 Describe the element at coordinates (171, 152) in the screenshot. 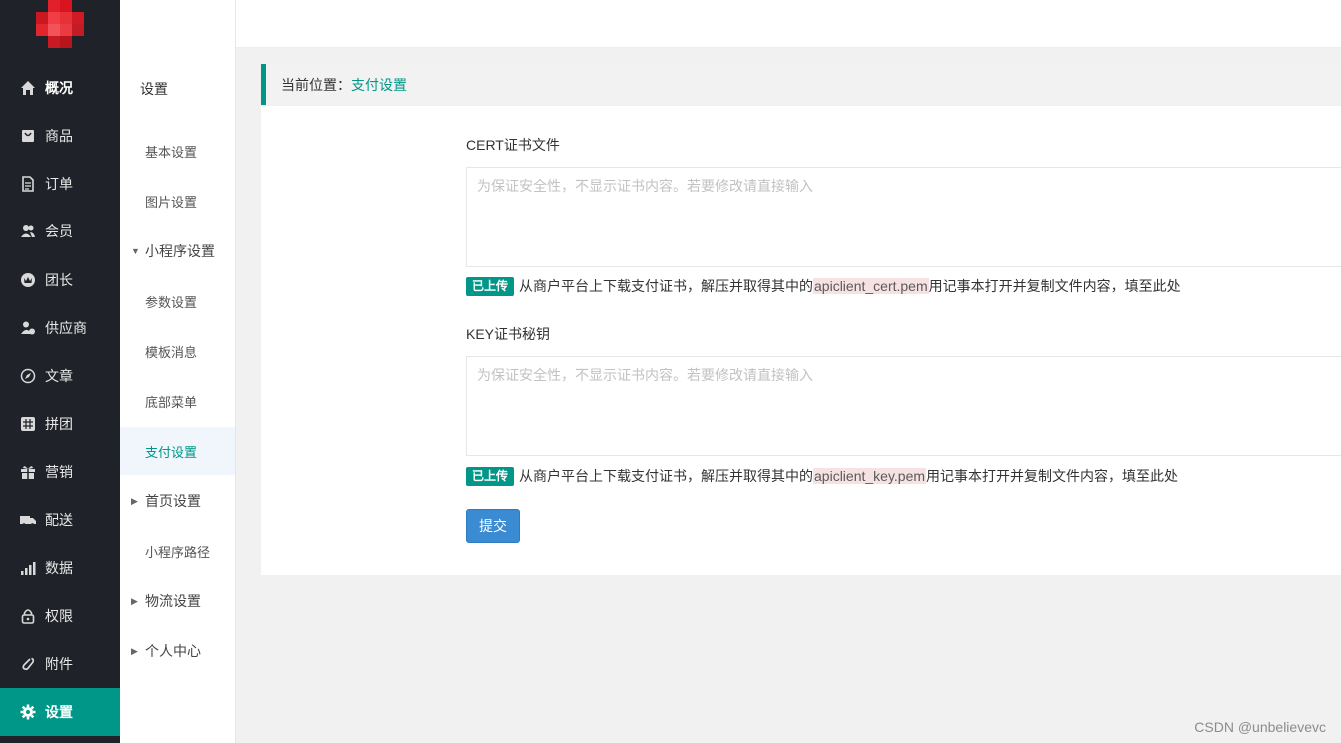

I see `subnav-item-label: 基本设置` at that location.